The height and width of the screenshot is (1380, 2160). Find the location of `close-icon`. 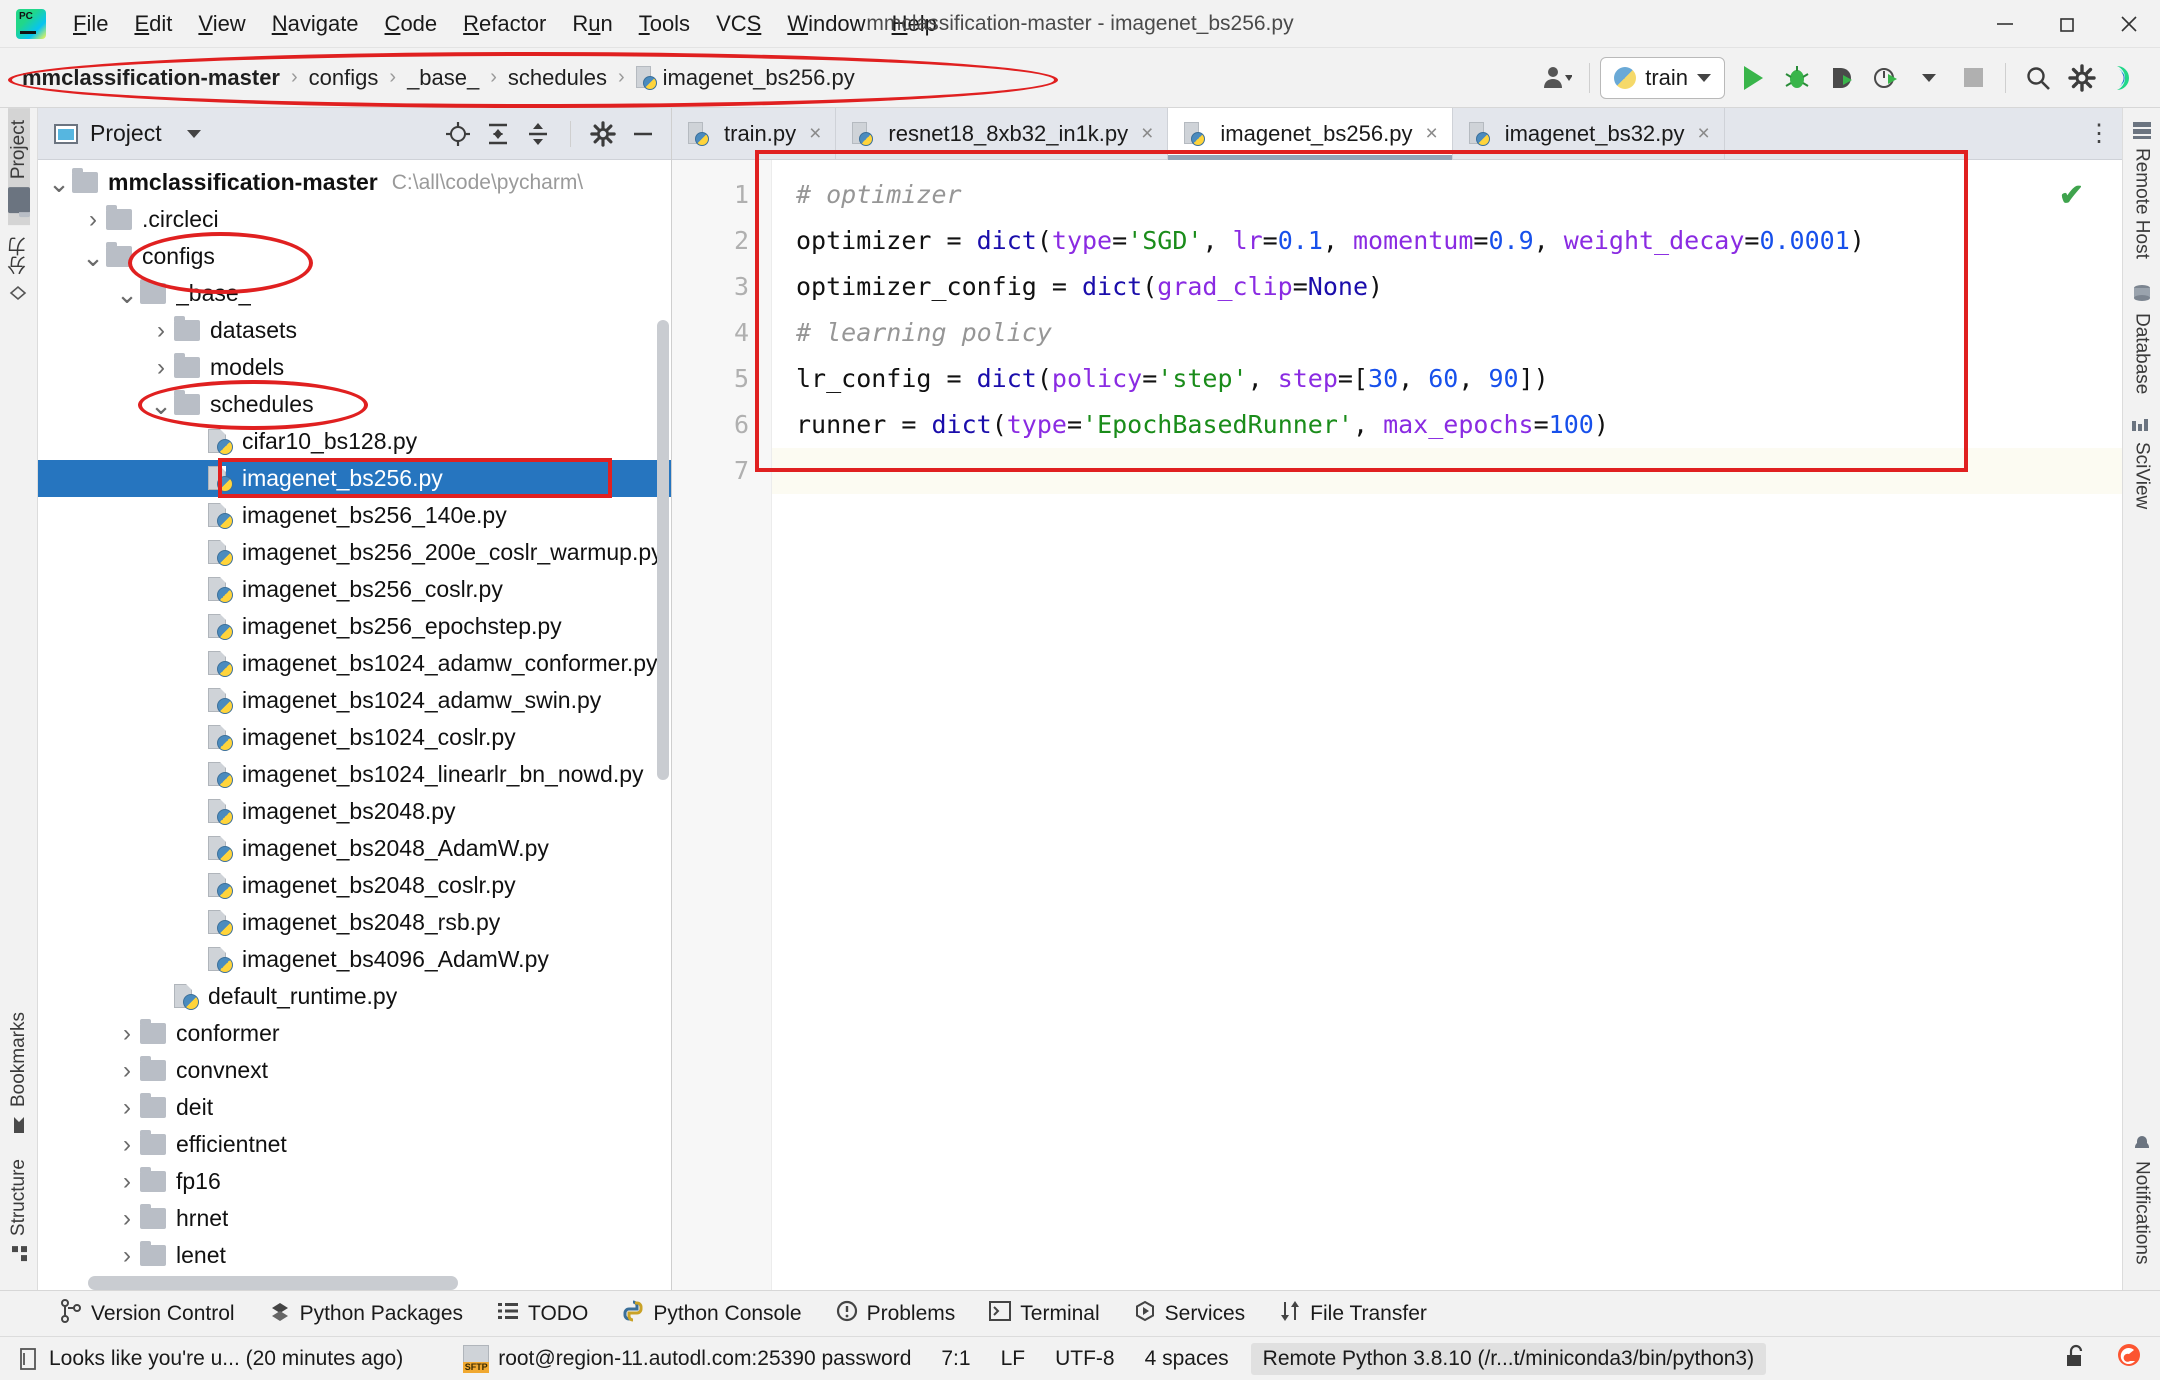

close-icon is located at coordinates (2129, 24).